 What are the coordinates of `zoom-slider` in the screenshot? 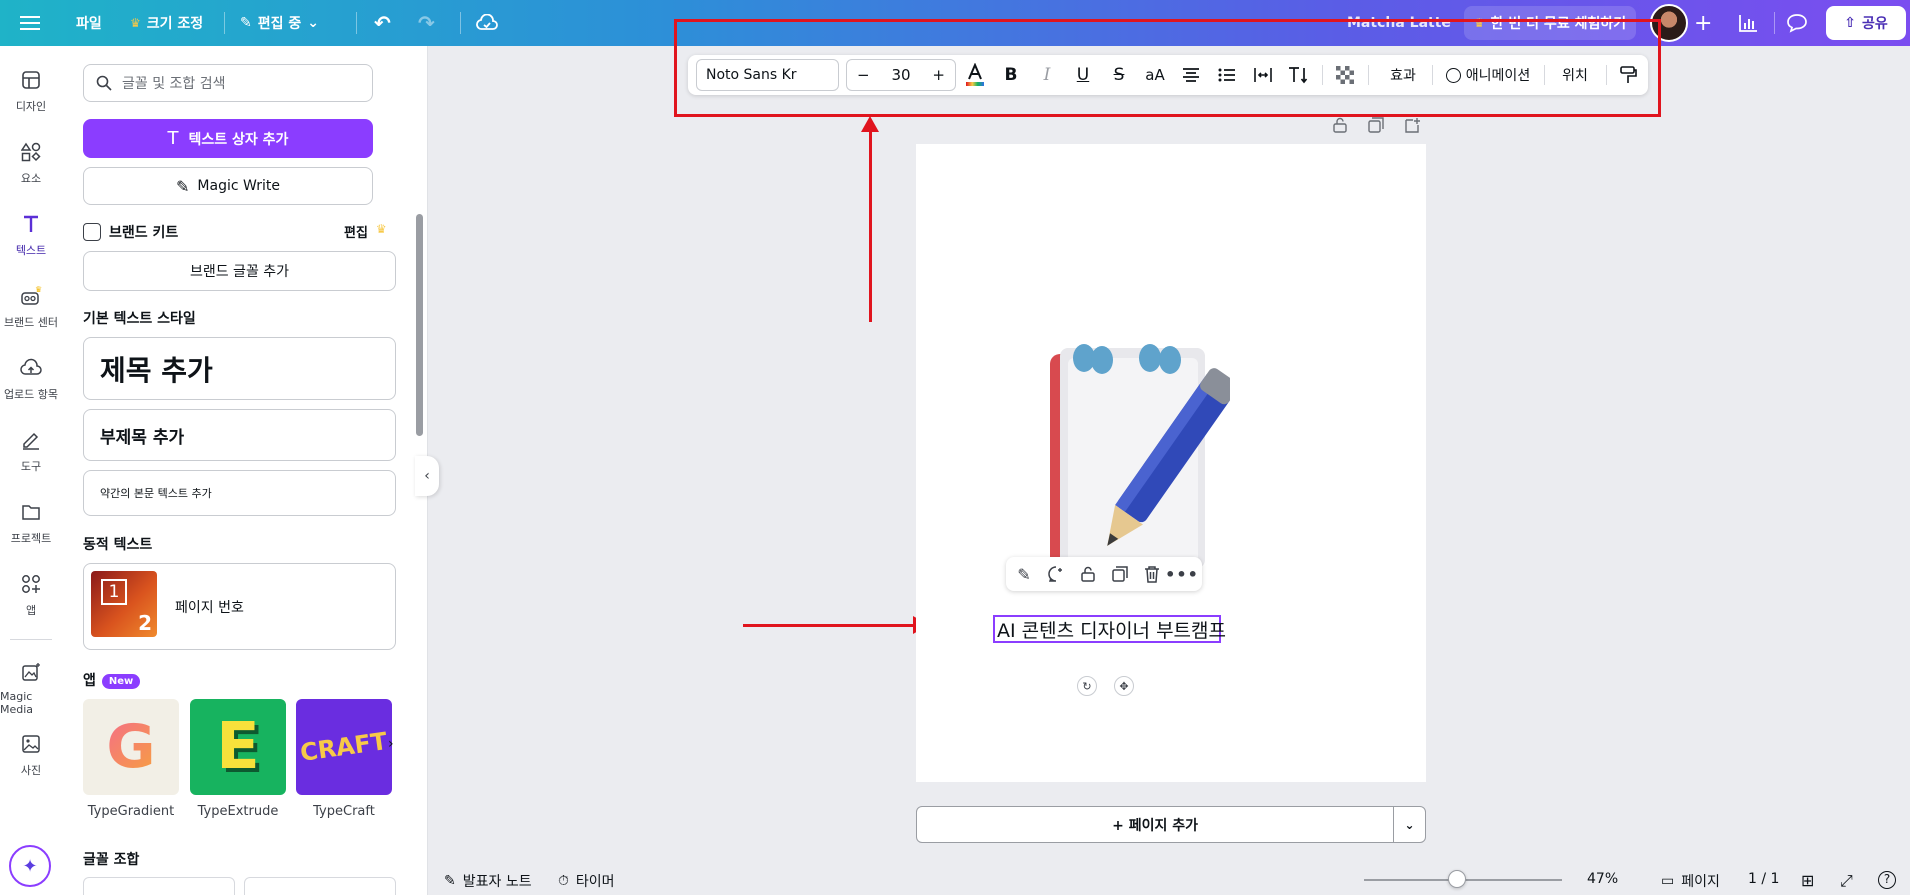 It's located at (1463, 879).